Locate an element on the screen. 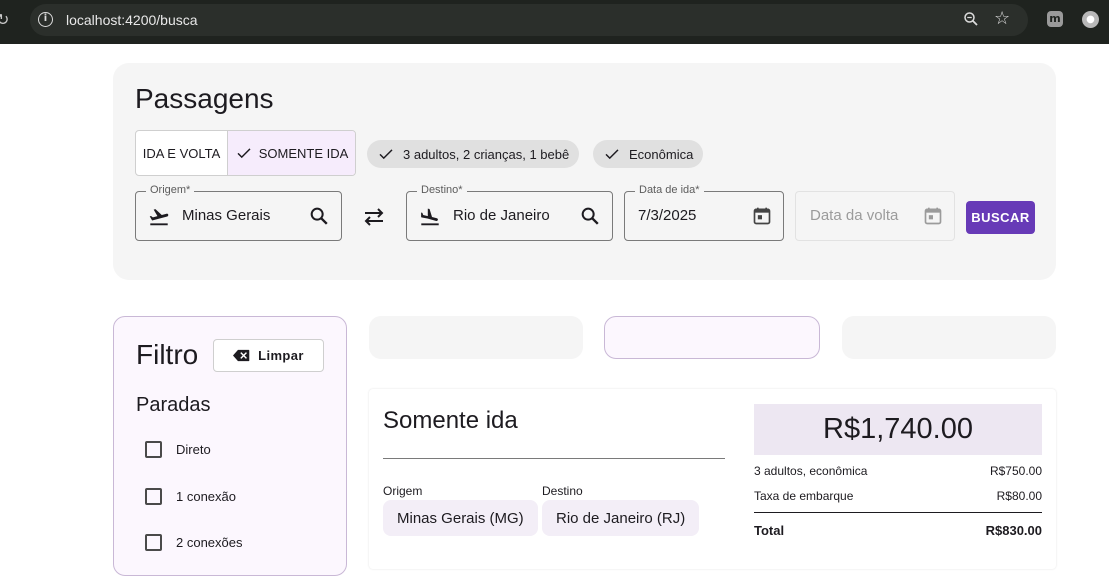 Image resolution: width=1109 pixels, height=576 pixels. url-text: localhost:4200/busca is located at coordinates (132, 20).